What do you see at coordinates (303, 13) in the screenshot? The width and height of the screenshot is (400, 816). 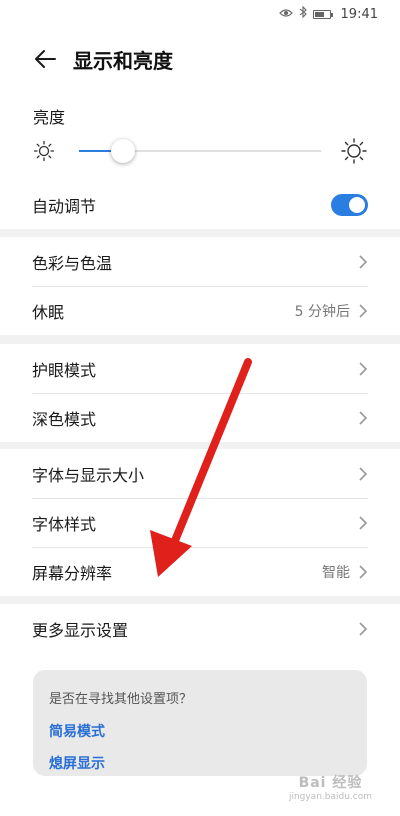 I see `bluetooth-icon` at bounding box center [303, 13].